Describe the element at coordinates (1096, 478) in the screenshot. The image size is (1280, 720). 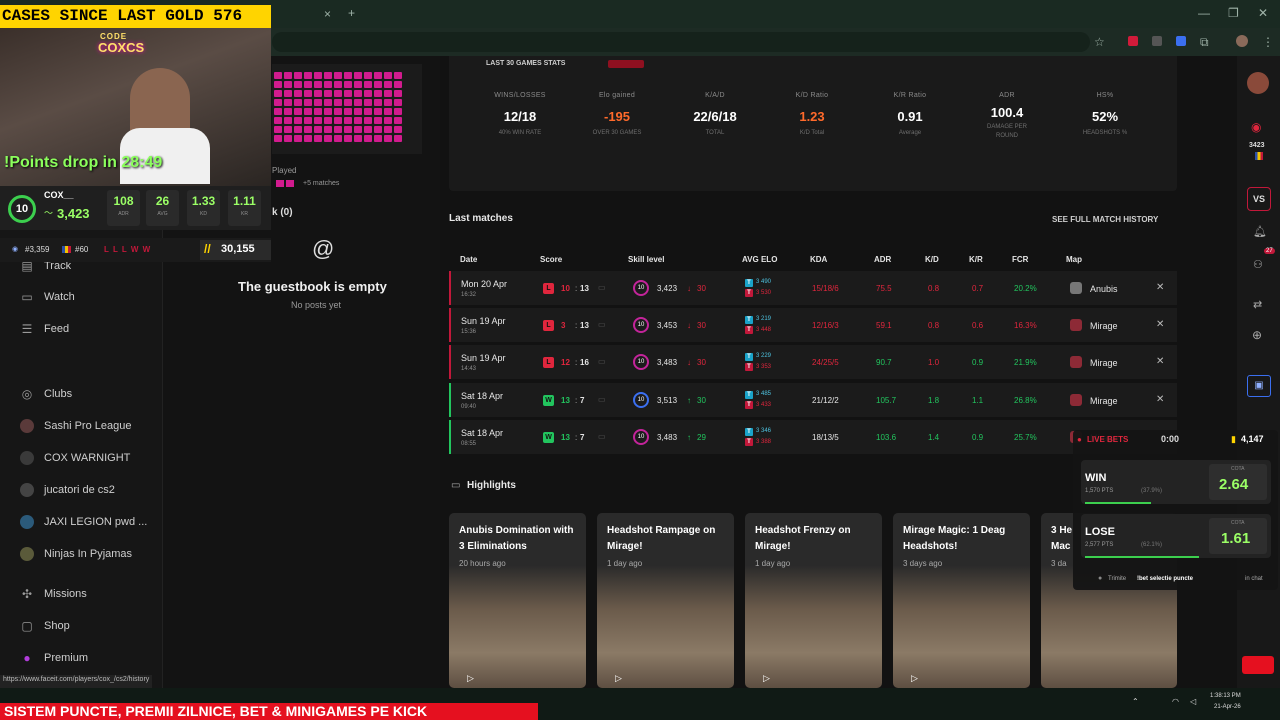
I see `bet-win-label: WIN` at that location.